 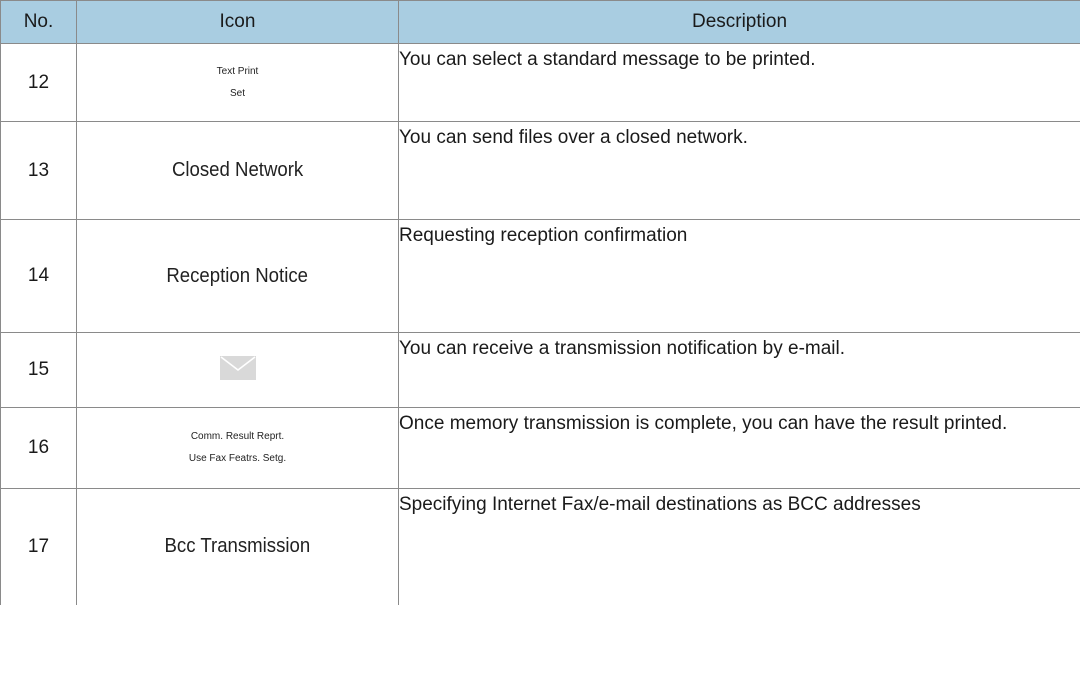 I want to click on icon-label: Closed Network, so click(x=237, y=170).